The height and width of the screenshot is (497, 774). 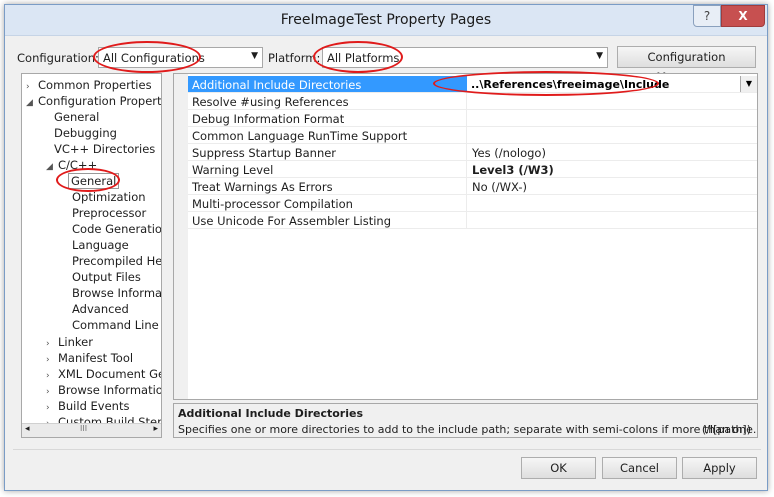 What do you see at coordinates (116, 229) in the screenshot?
I see `tree-item-code-generation: Code Generation` at bounding box center [116, 229].